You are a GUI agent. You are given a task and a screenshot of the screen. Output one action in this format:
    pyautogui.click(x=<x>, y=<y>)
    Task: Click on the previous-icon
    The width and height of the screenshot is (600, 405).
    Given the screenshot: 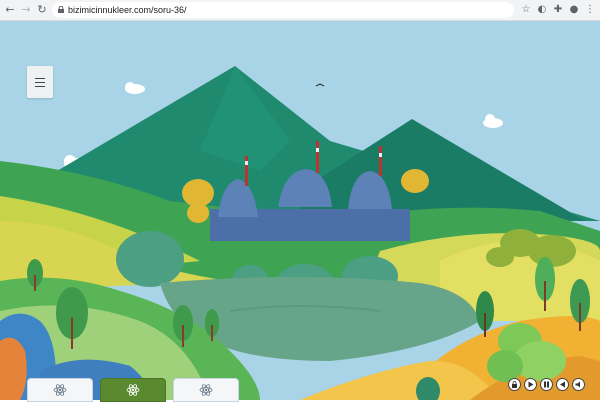 What is the action you would take?
    pyautogui.click(x=562, y=384)
    